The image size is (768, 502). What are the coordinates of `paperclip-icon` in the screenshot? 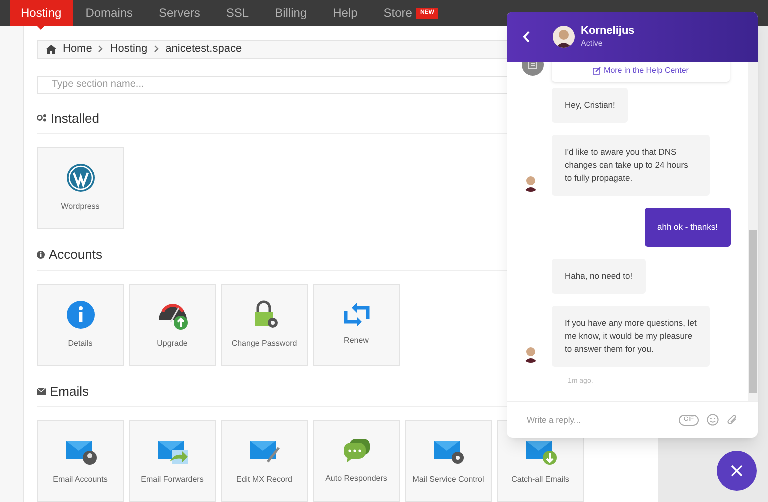 It's located at (732, 420).